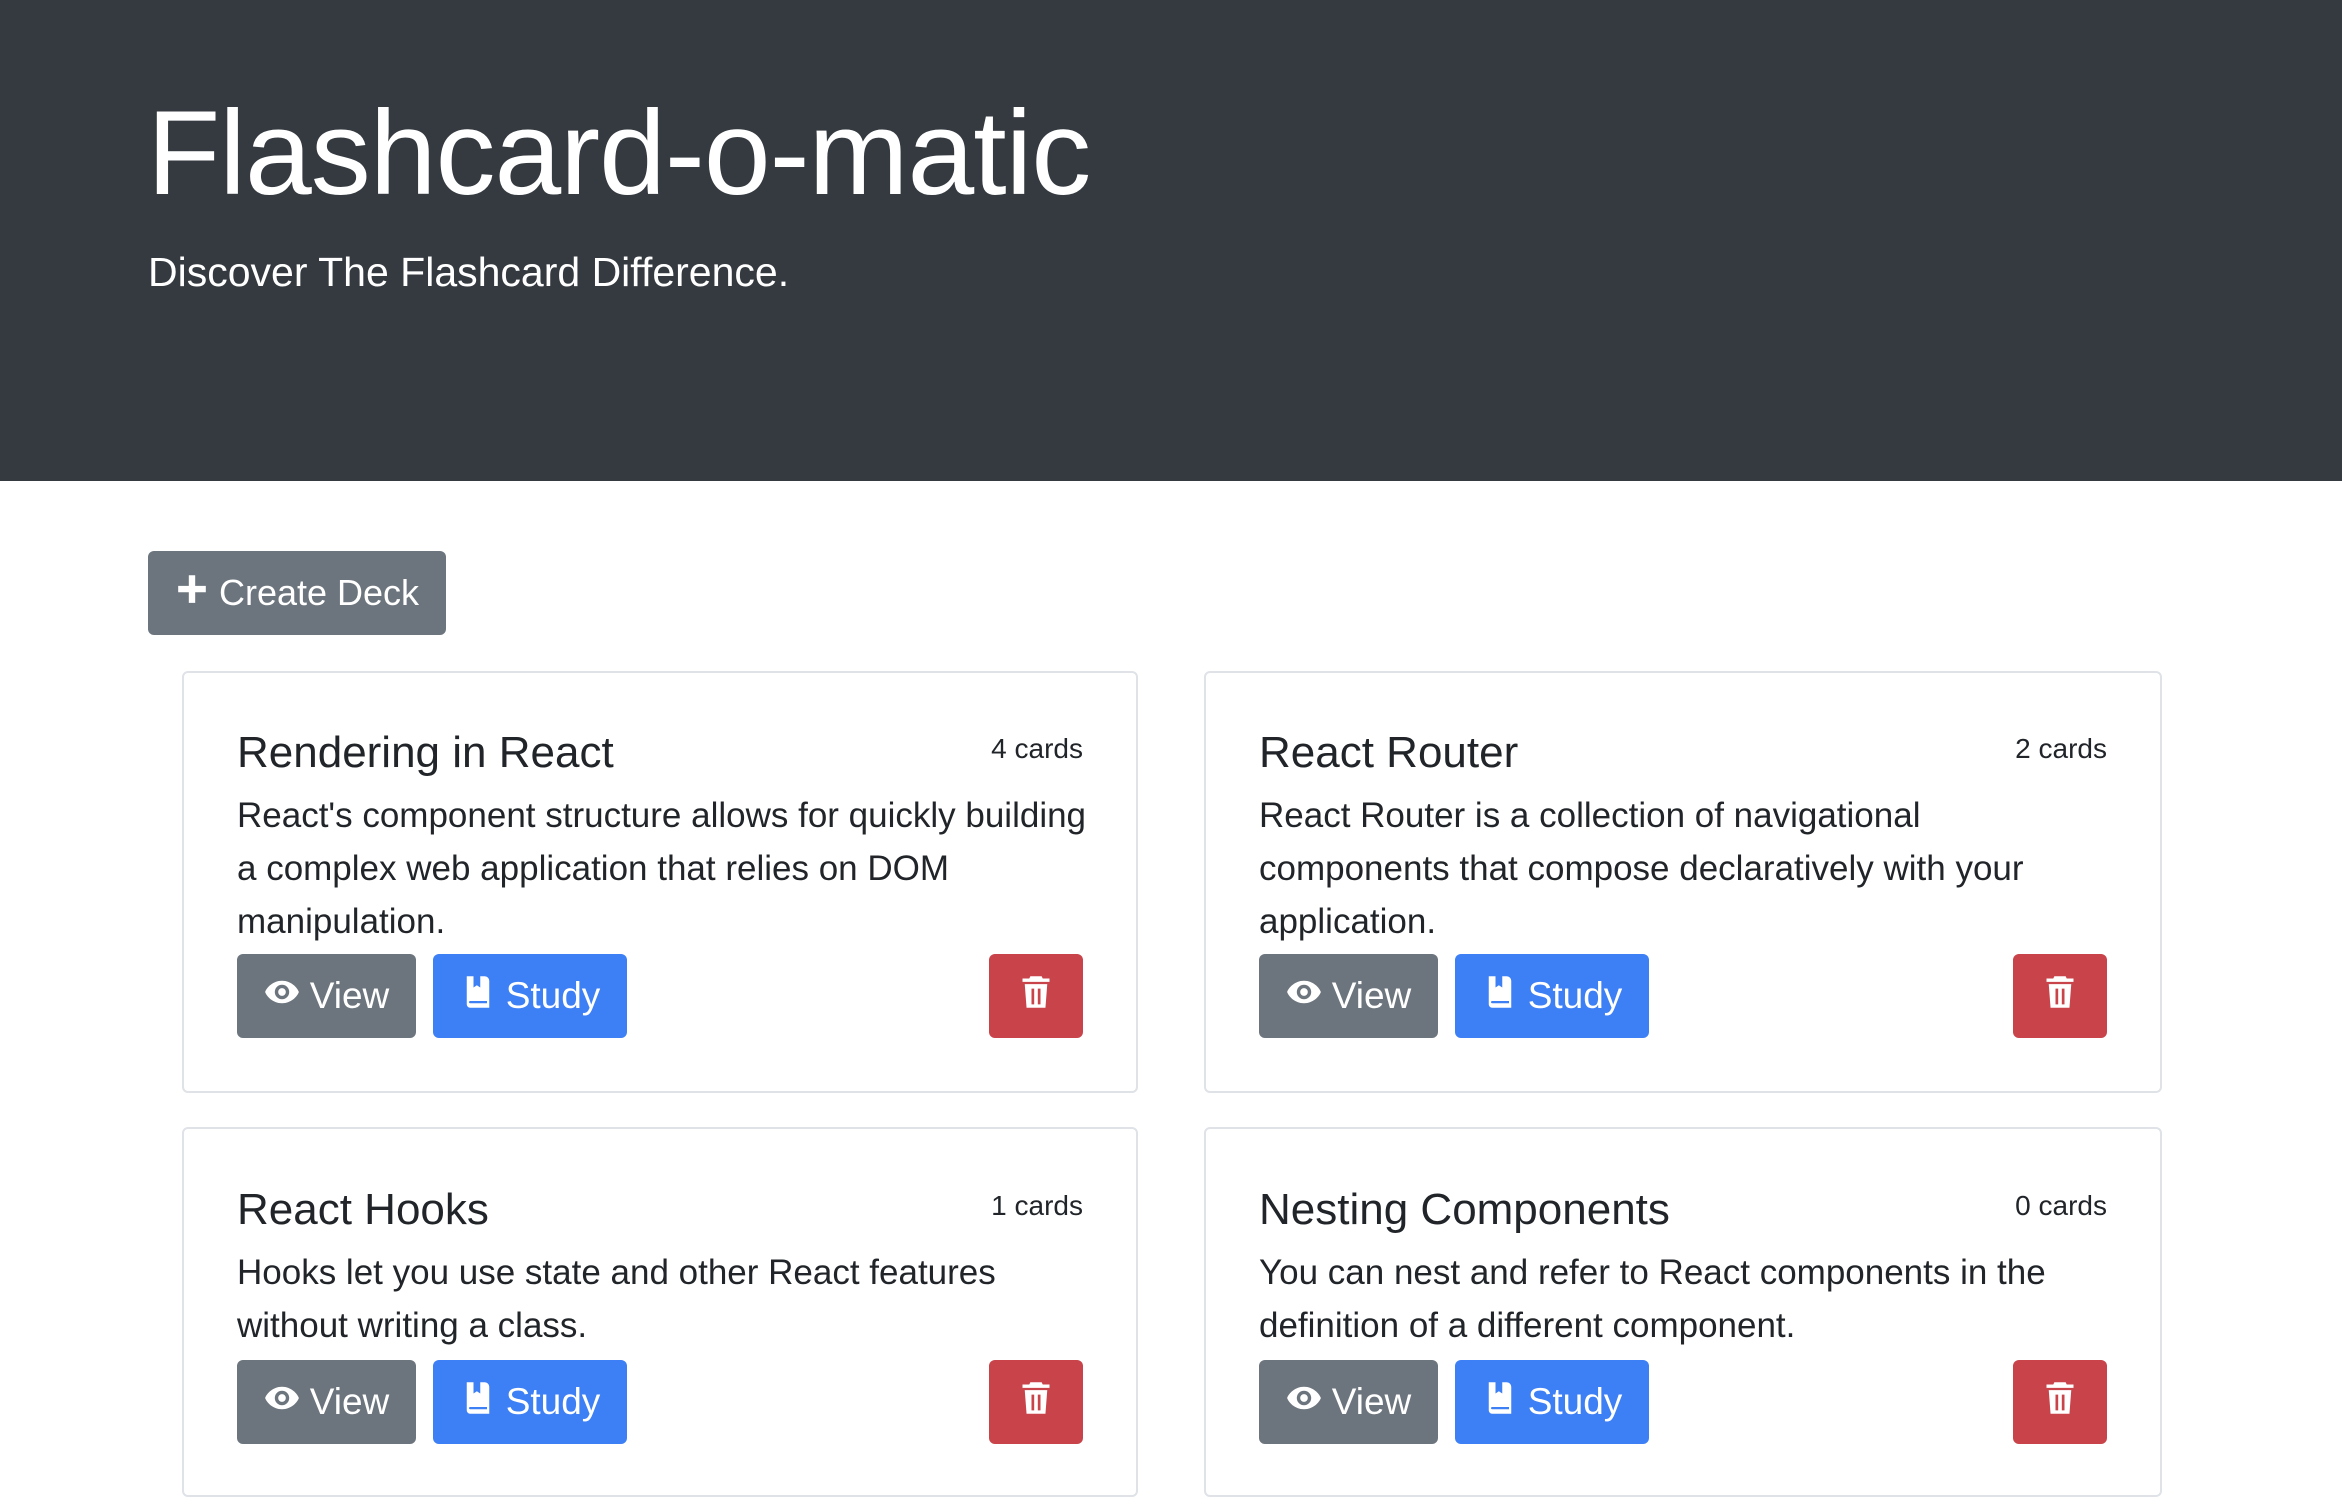 This screenshot has width=2342, height=1509. I want to click on deck-title: React Router, so click(1389, 752).